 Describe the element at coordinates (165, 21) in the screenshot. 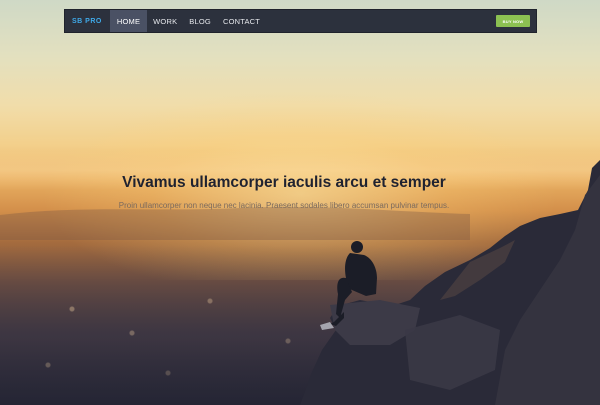

I see `nav-item-work: WORK` at that location.